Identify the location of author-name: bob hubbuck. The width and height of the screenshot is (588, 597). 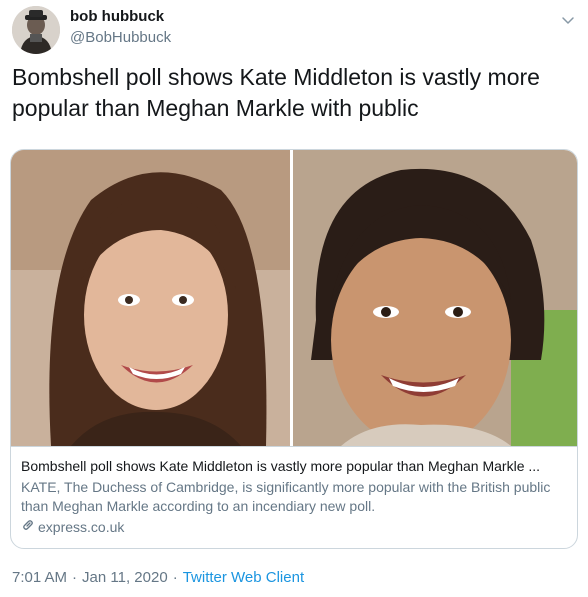
(117, 16).